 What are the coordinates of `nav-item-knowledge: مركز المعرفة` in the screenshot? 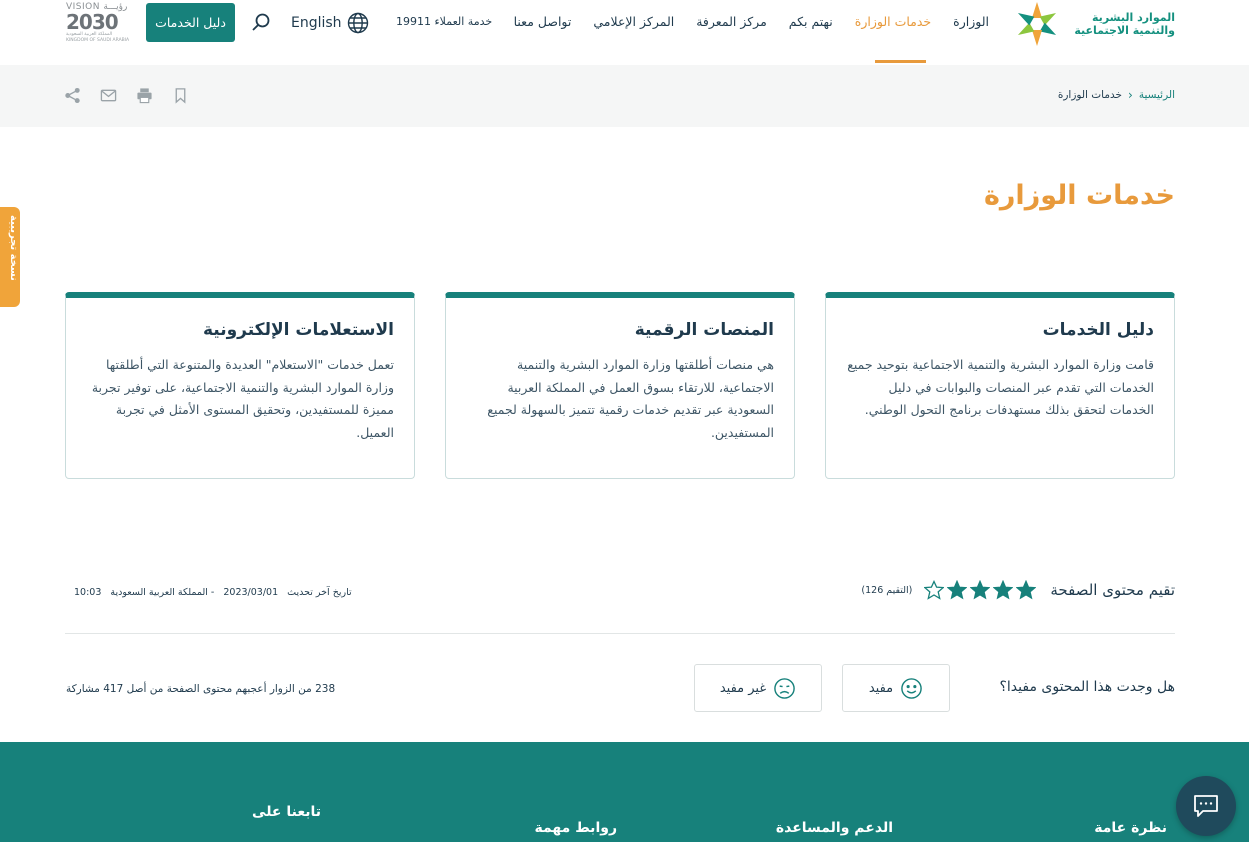 It's located at (731, 22).